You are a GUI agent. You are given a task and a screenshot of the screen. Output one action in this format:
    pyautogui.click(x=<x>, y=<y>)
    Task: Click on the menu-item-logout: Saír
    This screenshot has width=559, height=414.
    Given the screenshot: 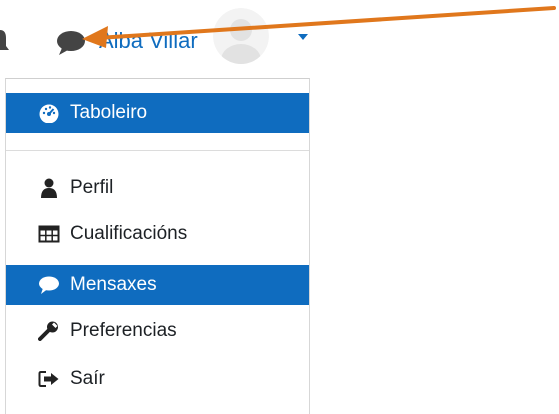 What is the action you would take?
    pyautogui.click(x=157, y=379)
    